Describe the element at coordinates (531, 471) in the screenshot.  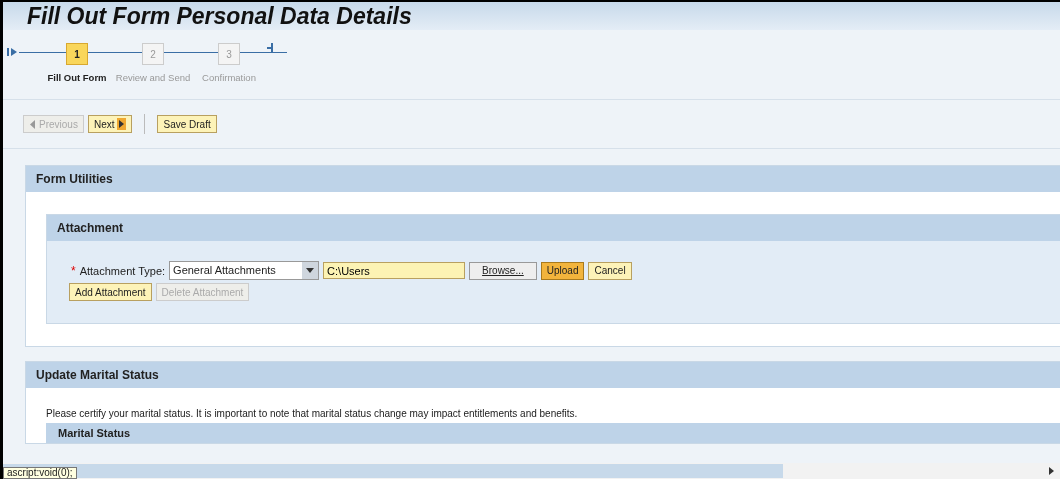
I see `horizontal-scrollbar` at that location.